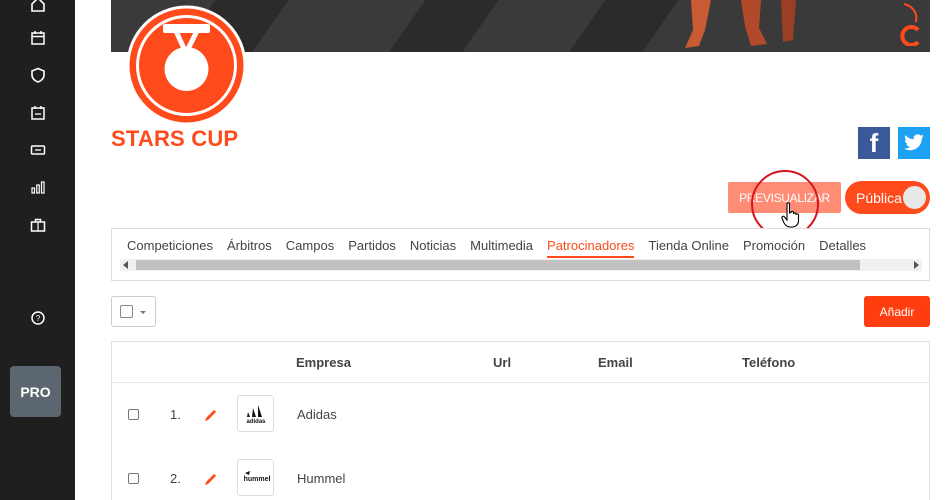 The width and height of the screenshot is (950, 500). What do you see at coordinates (520, 473) in the screenshot?
I see `table-row: 2. hummel Hummel` at bounding box center [520, 473].